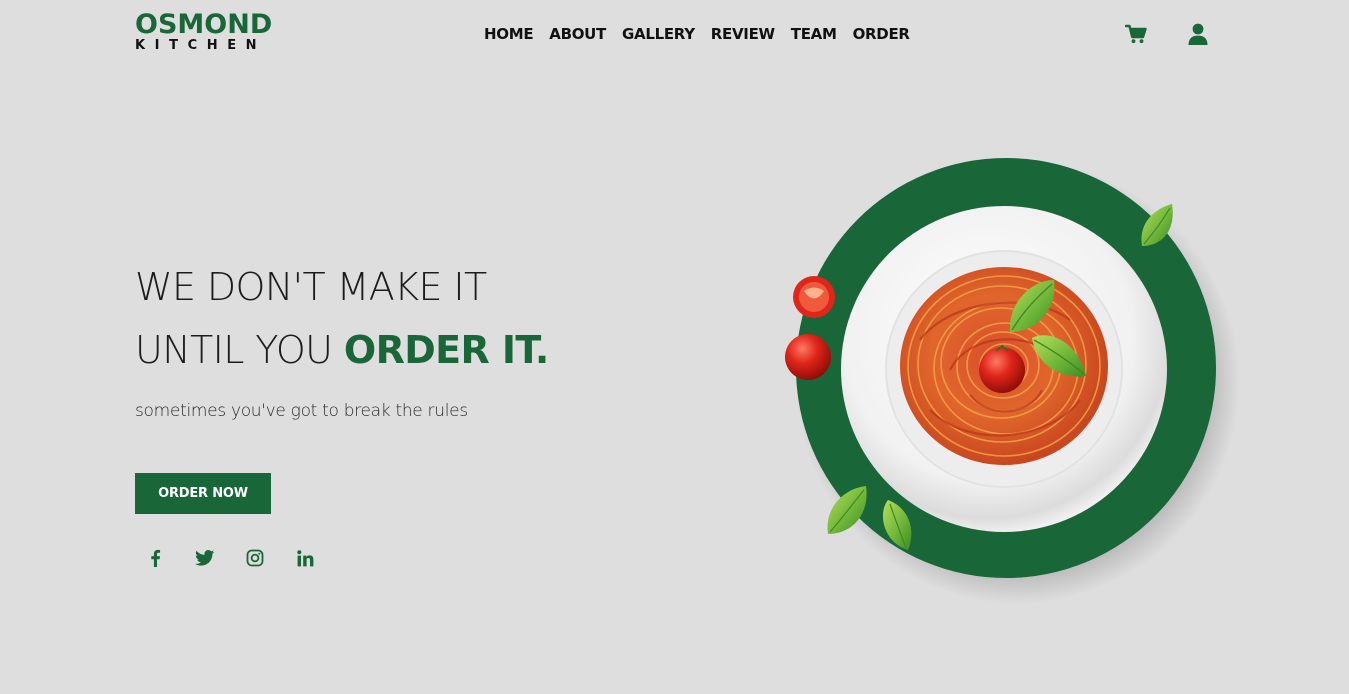 This screenshot has height=694, width=1349. What do you see at coordinates (697, 34) in the screenshot?
I see `main-nav: HOME ABOUT GALLERY REVIEW TEAM ORDER` at bounding box center [697, 34].